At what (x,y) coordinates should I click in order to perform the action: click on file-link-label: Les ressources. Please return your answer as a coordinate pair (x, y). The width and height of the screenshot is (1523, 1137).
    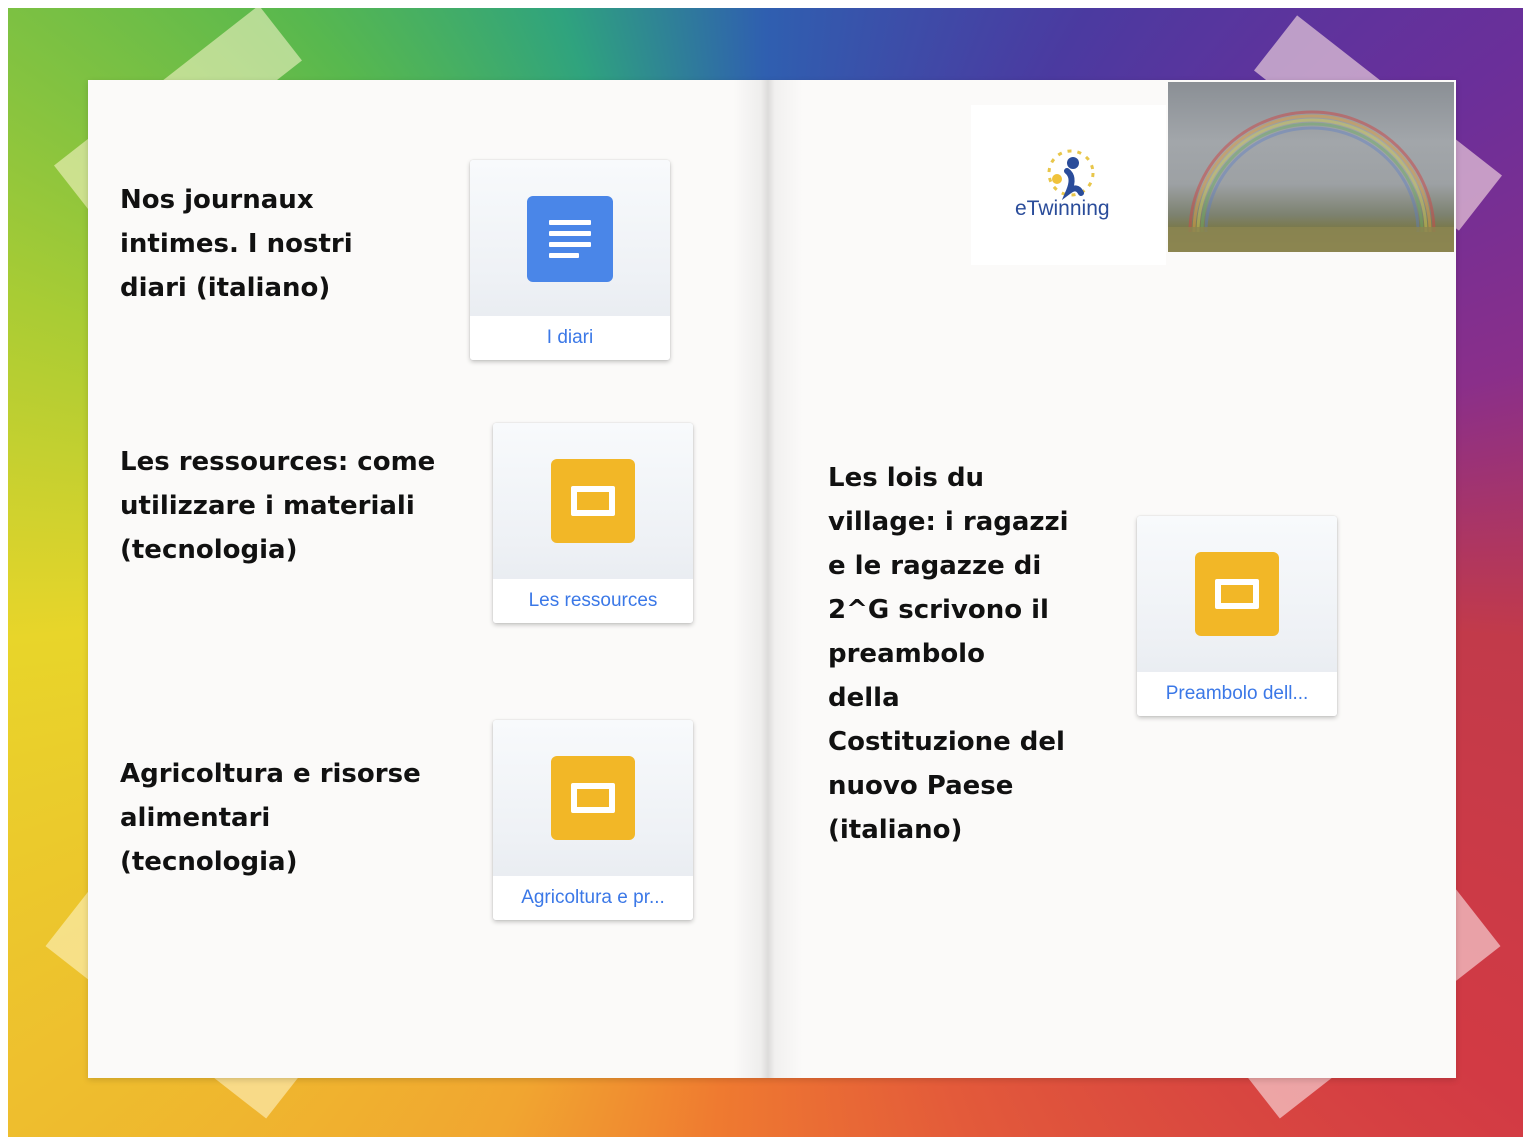
    Looking at the image, I should click on (593, 601).